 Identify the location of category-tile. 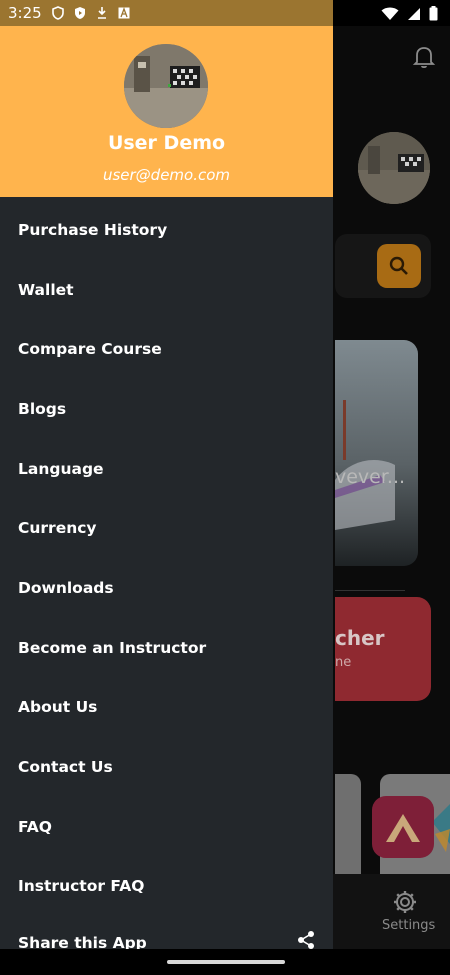
(348, 824).